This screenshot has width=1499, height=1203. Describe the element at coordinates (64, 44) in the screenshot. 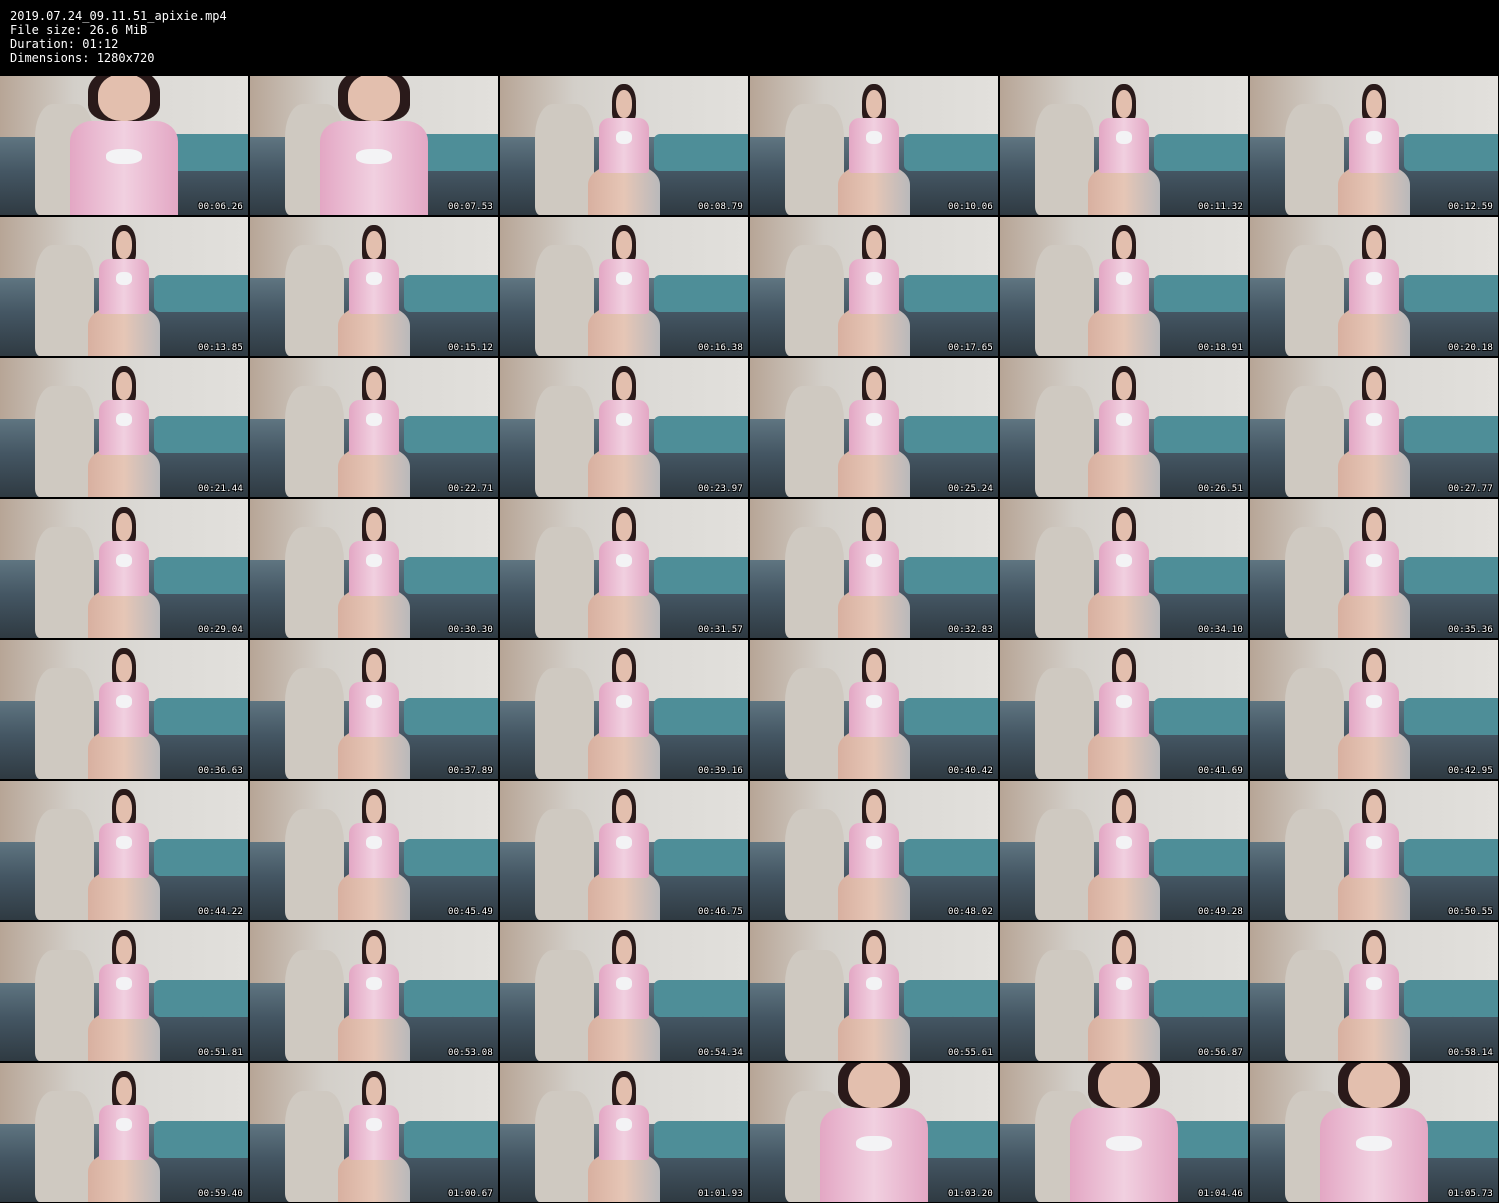

I see `duration: Duration: 01:12` at that location.